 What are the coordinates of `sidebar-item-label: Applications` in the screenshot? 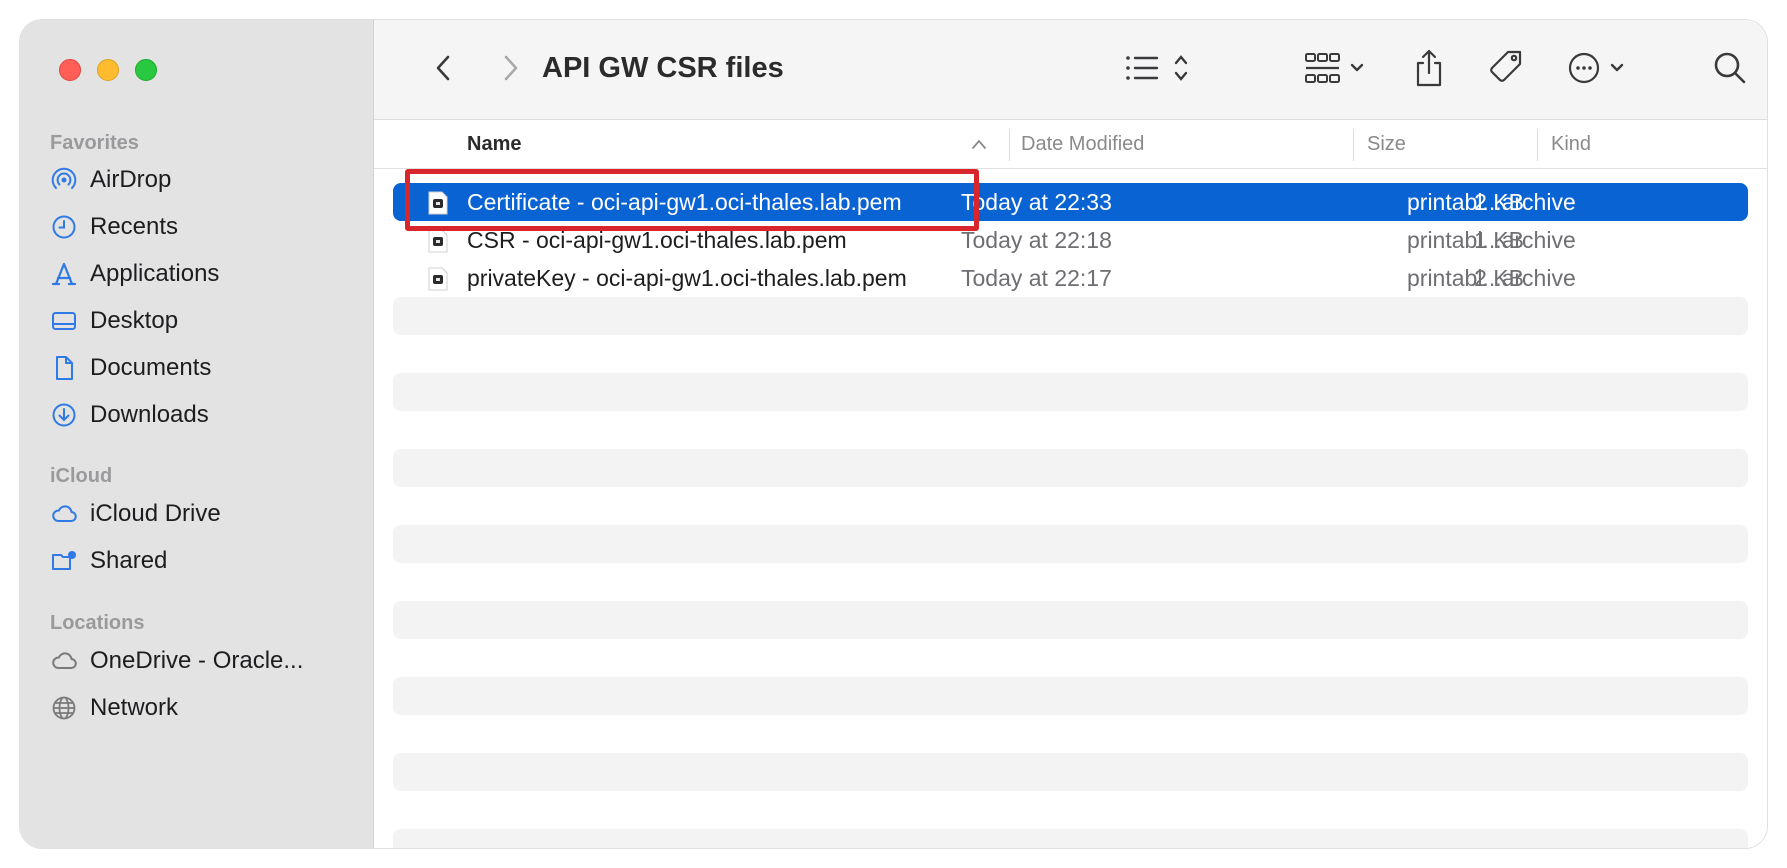 It's located at (155, 273).